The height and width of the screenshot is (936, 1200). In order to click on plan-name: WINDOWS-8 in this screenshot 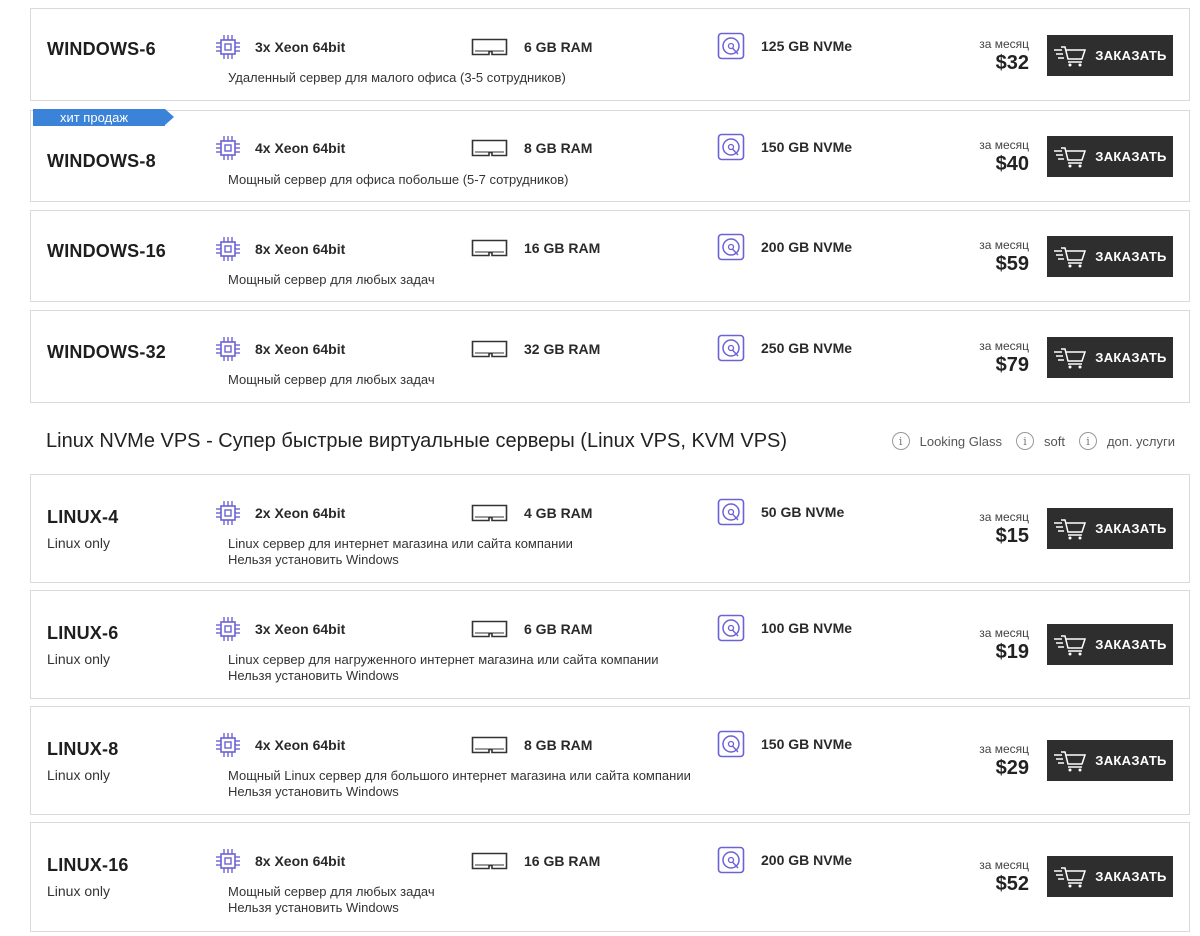, I will do `click(101, 161)`.